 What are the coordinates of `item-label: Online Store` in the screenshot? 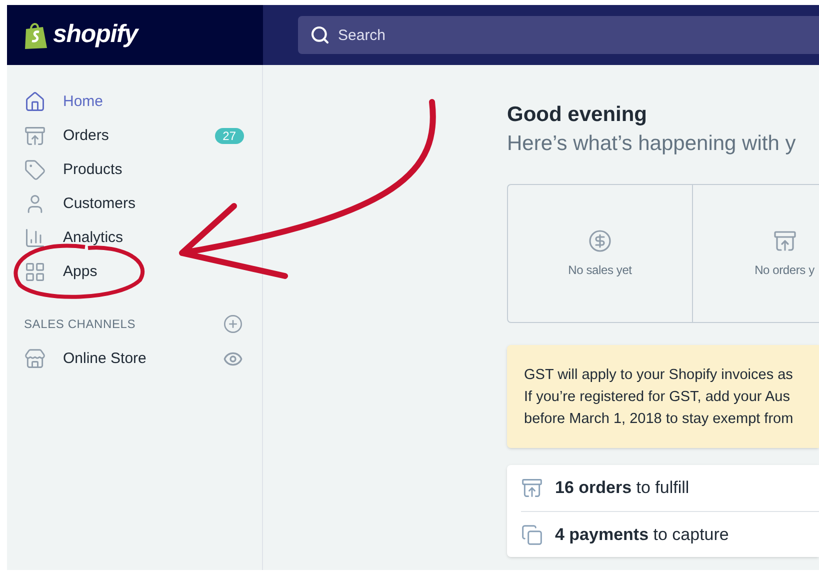 It's located at (105, 358).